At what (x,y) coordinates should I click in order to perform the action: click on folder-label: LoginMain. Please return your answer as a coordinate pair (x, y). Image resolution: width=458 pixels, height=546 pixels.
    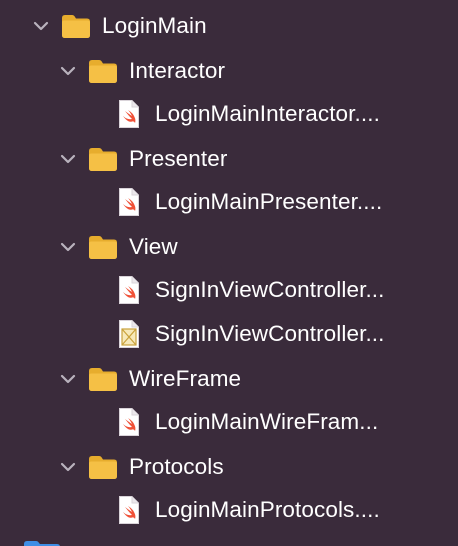
    Looking at the image, I should click on (154, 25).